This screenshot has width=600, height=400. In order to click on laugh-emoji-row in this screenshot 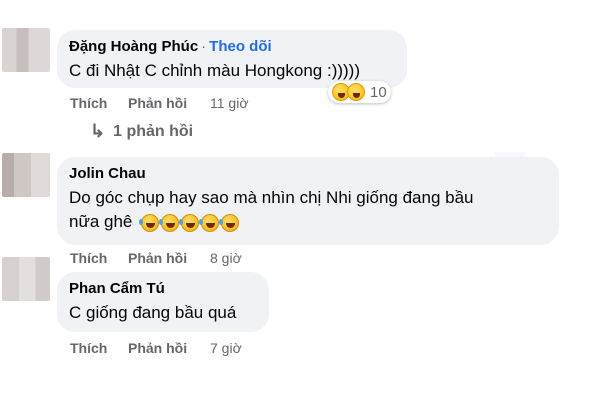, I will do `click(189, 222)`.